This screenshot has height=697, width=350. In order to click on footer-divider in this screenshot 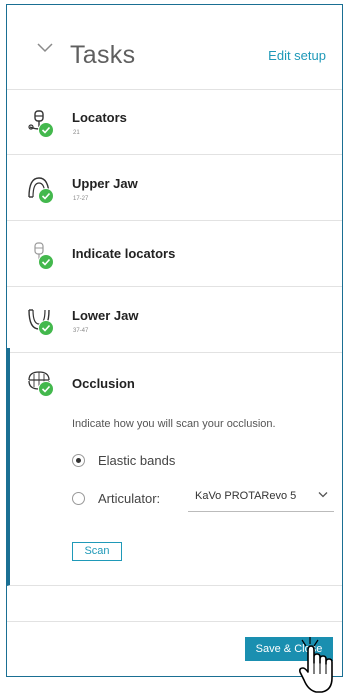, I will do `click(174, 621)`.